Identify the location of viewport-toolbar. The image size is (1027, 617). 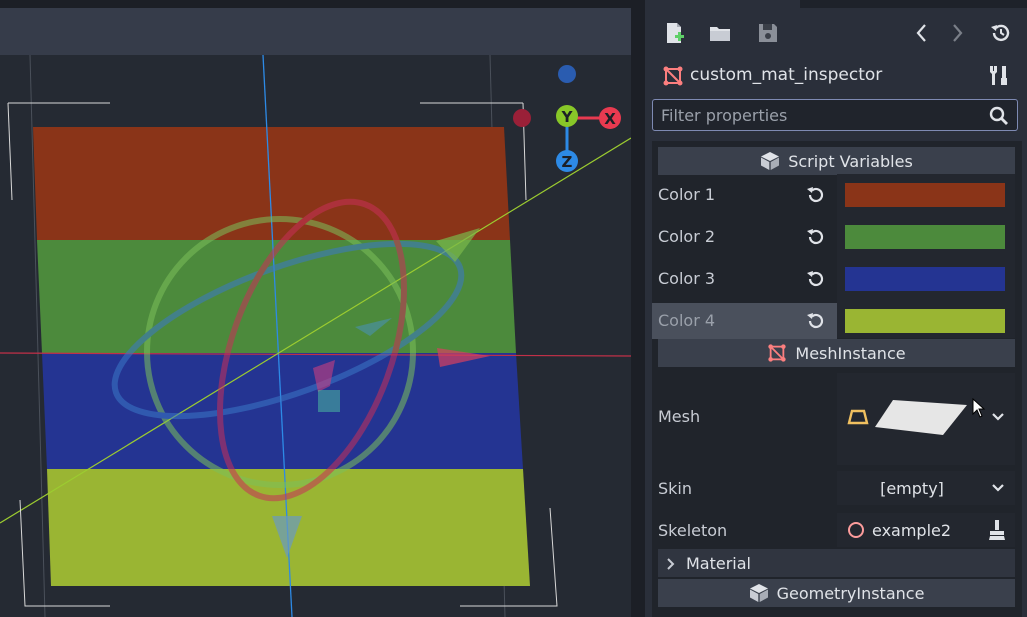
(315, 31).